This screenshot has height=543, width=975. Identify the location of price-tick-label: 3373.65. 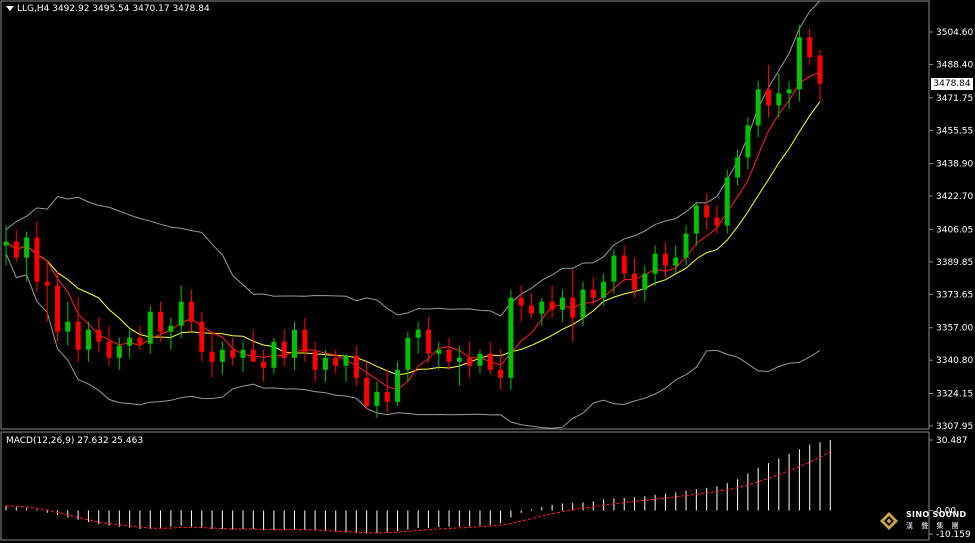
(954, 295).